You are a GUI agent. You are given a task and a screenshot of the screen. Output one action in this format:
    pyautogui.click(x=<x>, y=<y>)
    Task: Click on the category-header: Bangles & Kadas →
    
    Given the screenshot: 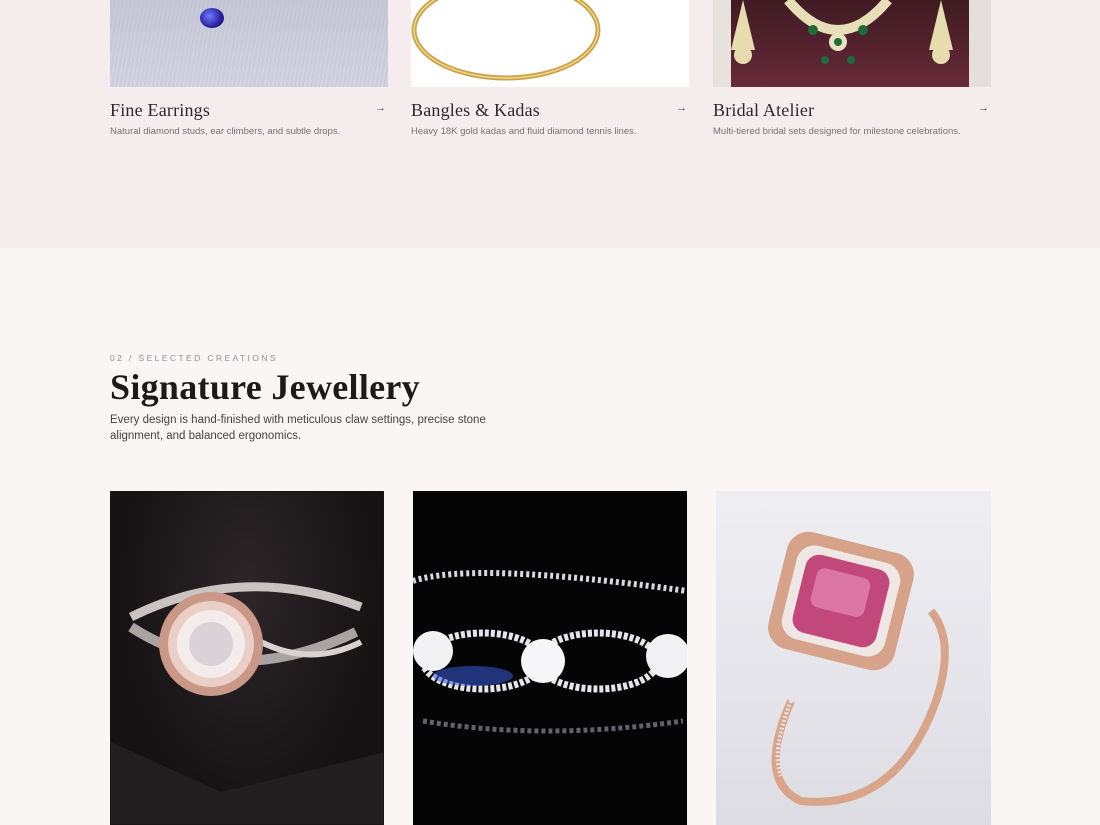 What is the action you would take?
    pyautogui.click(x=550, y=111)
    